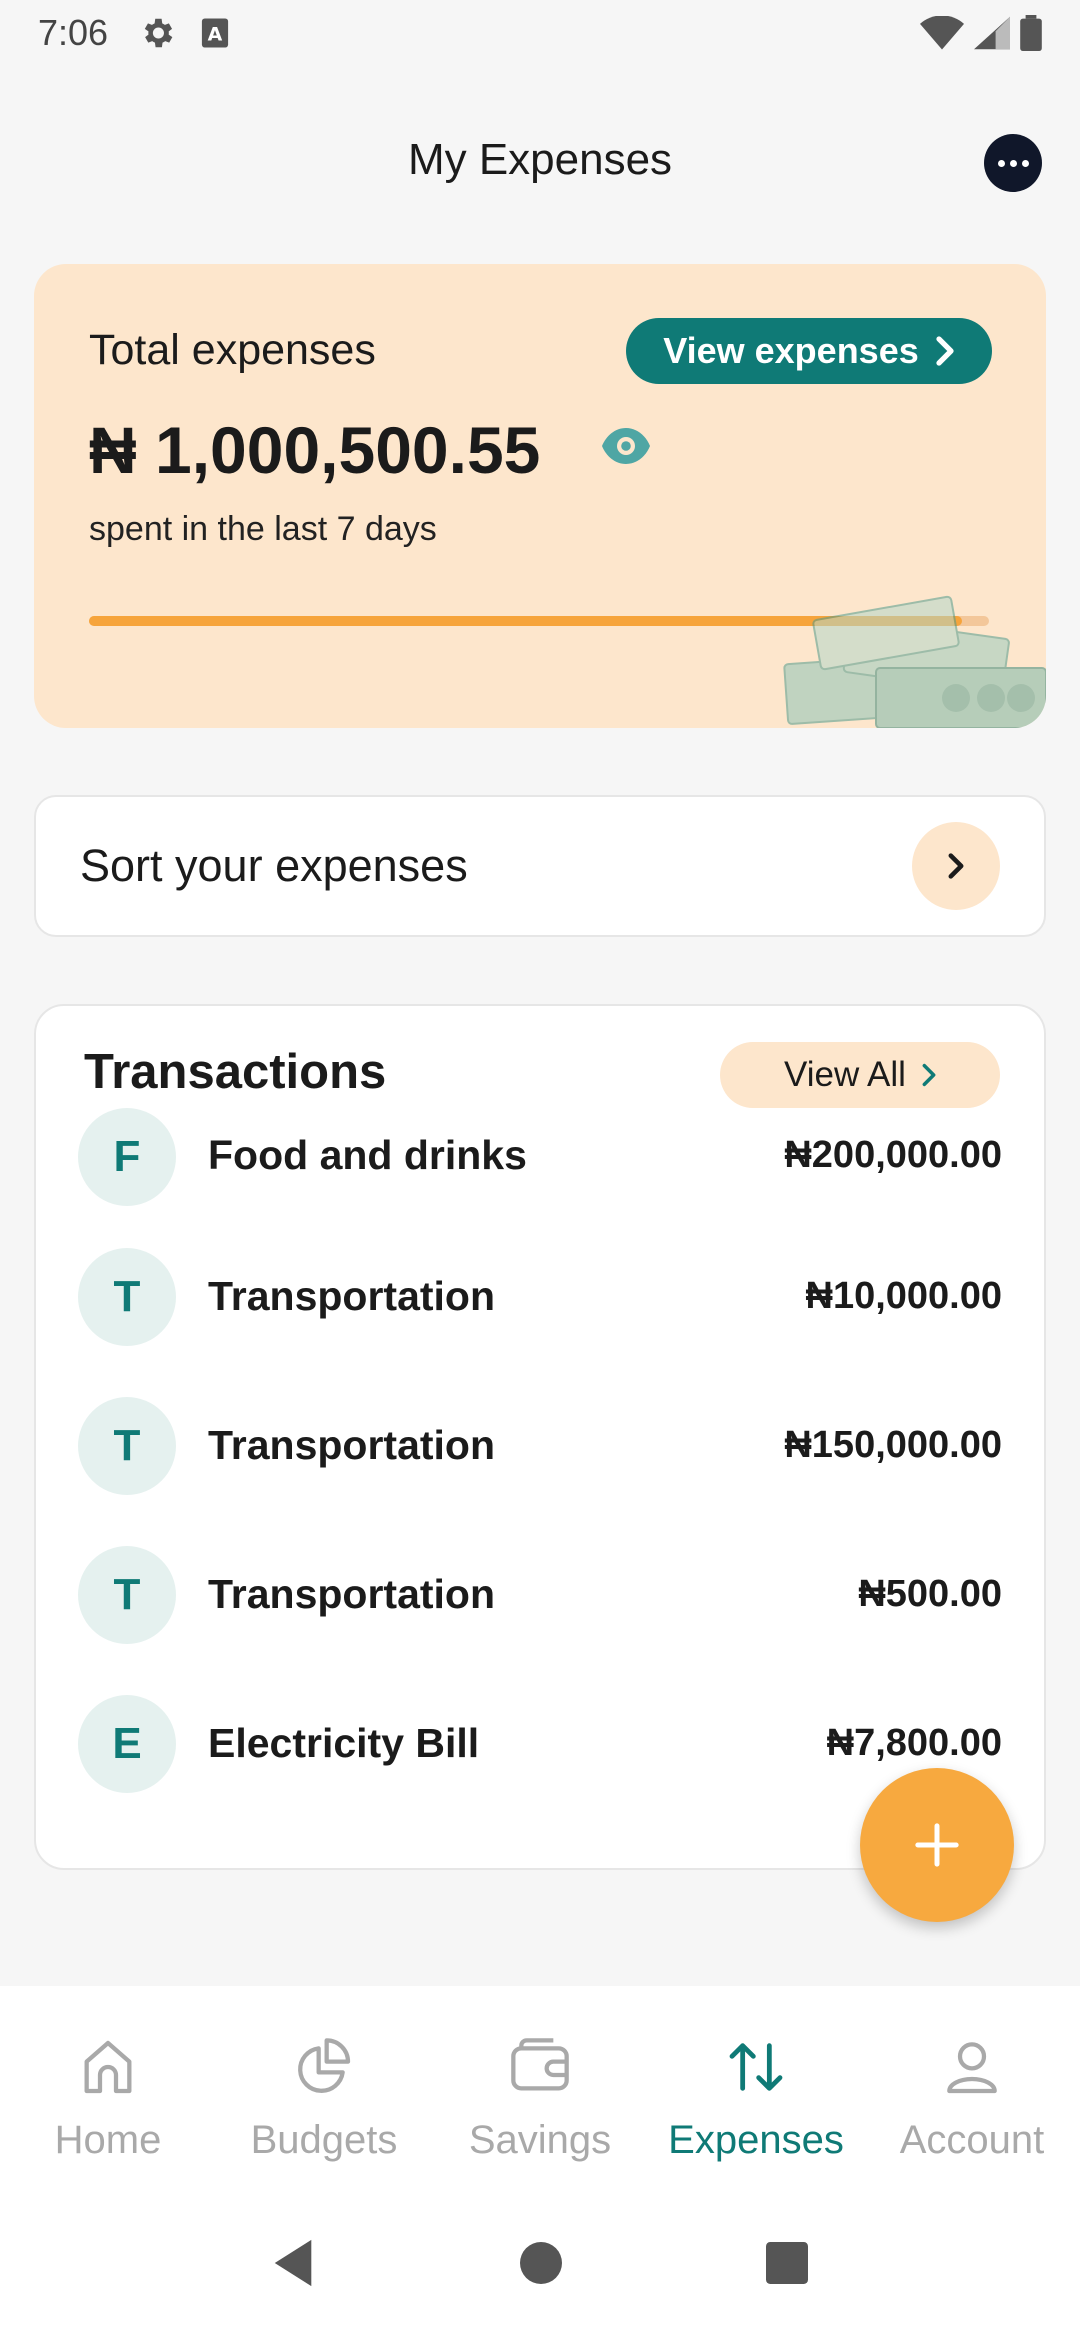 This screenshot has width=1080, height=2340. Describe the element at coordinates (930, 1594) in the screenshot. I see `transaction-amount: ₦500.00` at that location.